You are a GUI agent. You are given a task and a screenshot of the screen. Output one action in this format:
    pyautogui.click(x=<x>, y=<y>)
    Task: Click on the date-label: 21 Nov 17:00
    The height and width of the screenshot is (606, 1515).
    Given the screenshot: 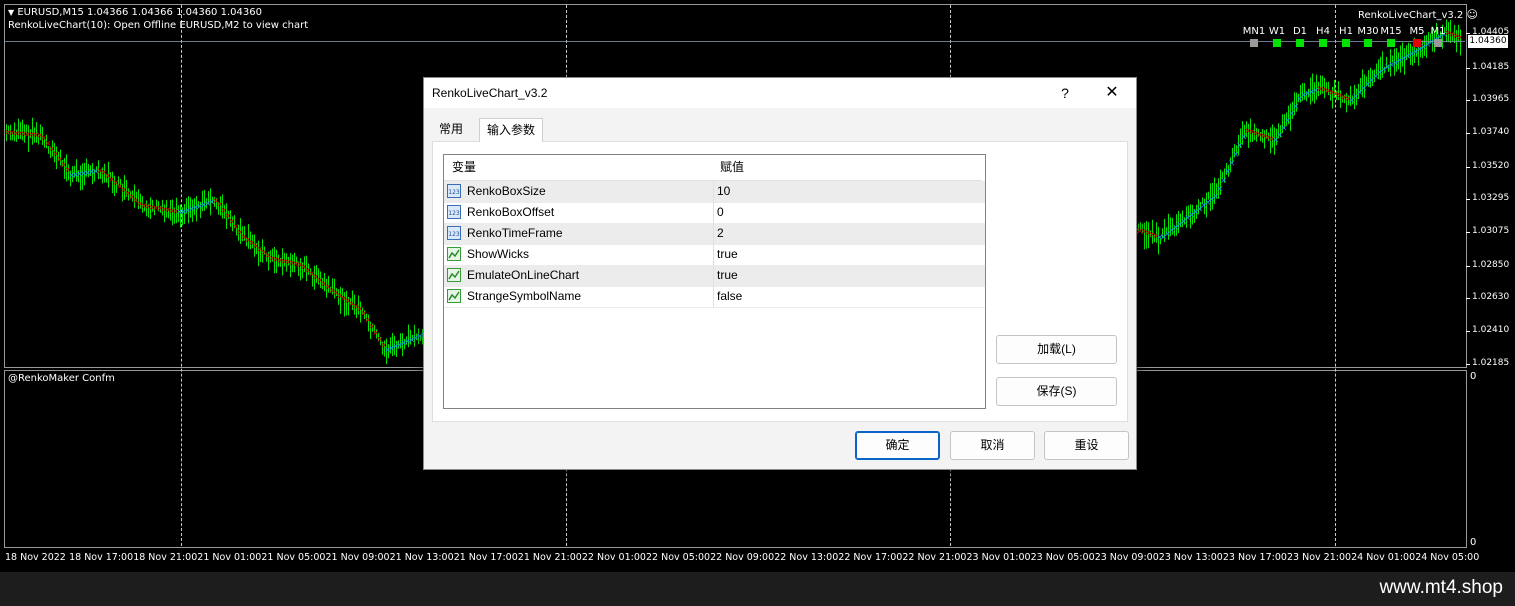 What is the action you would take?
    pyautogui.click(x=485, y=557)
    